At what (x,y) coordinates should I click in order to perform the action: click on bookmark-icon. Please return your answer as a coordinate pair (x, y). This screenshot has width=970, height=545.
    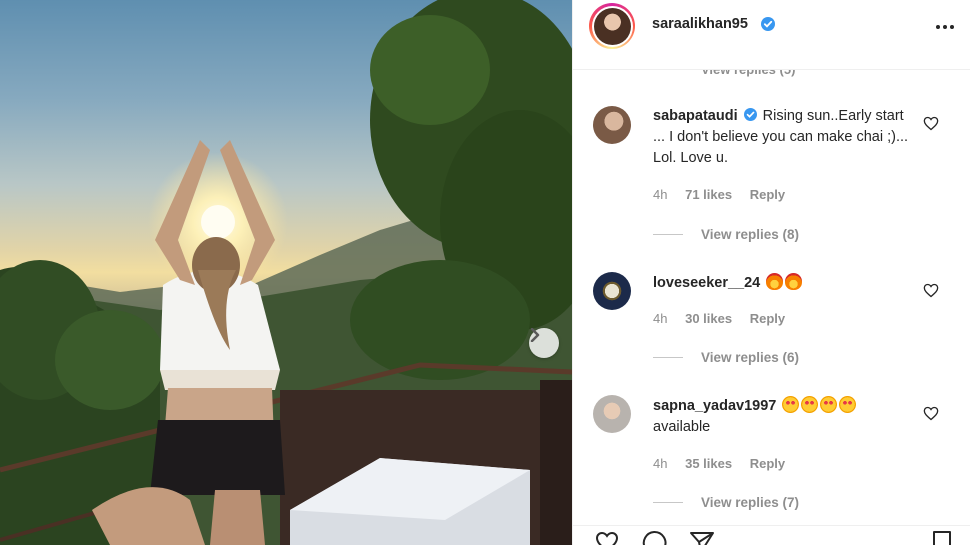
    Looking at the image, I should click on (942, 537).